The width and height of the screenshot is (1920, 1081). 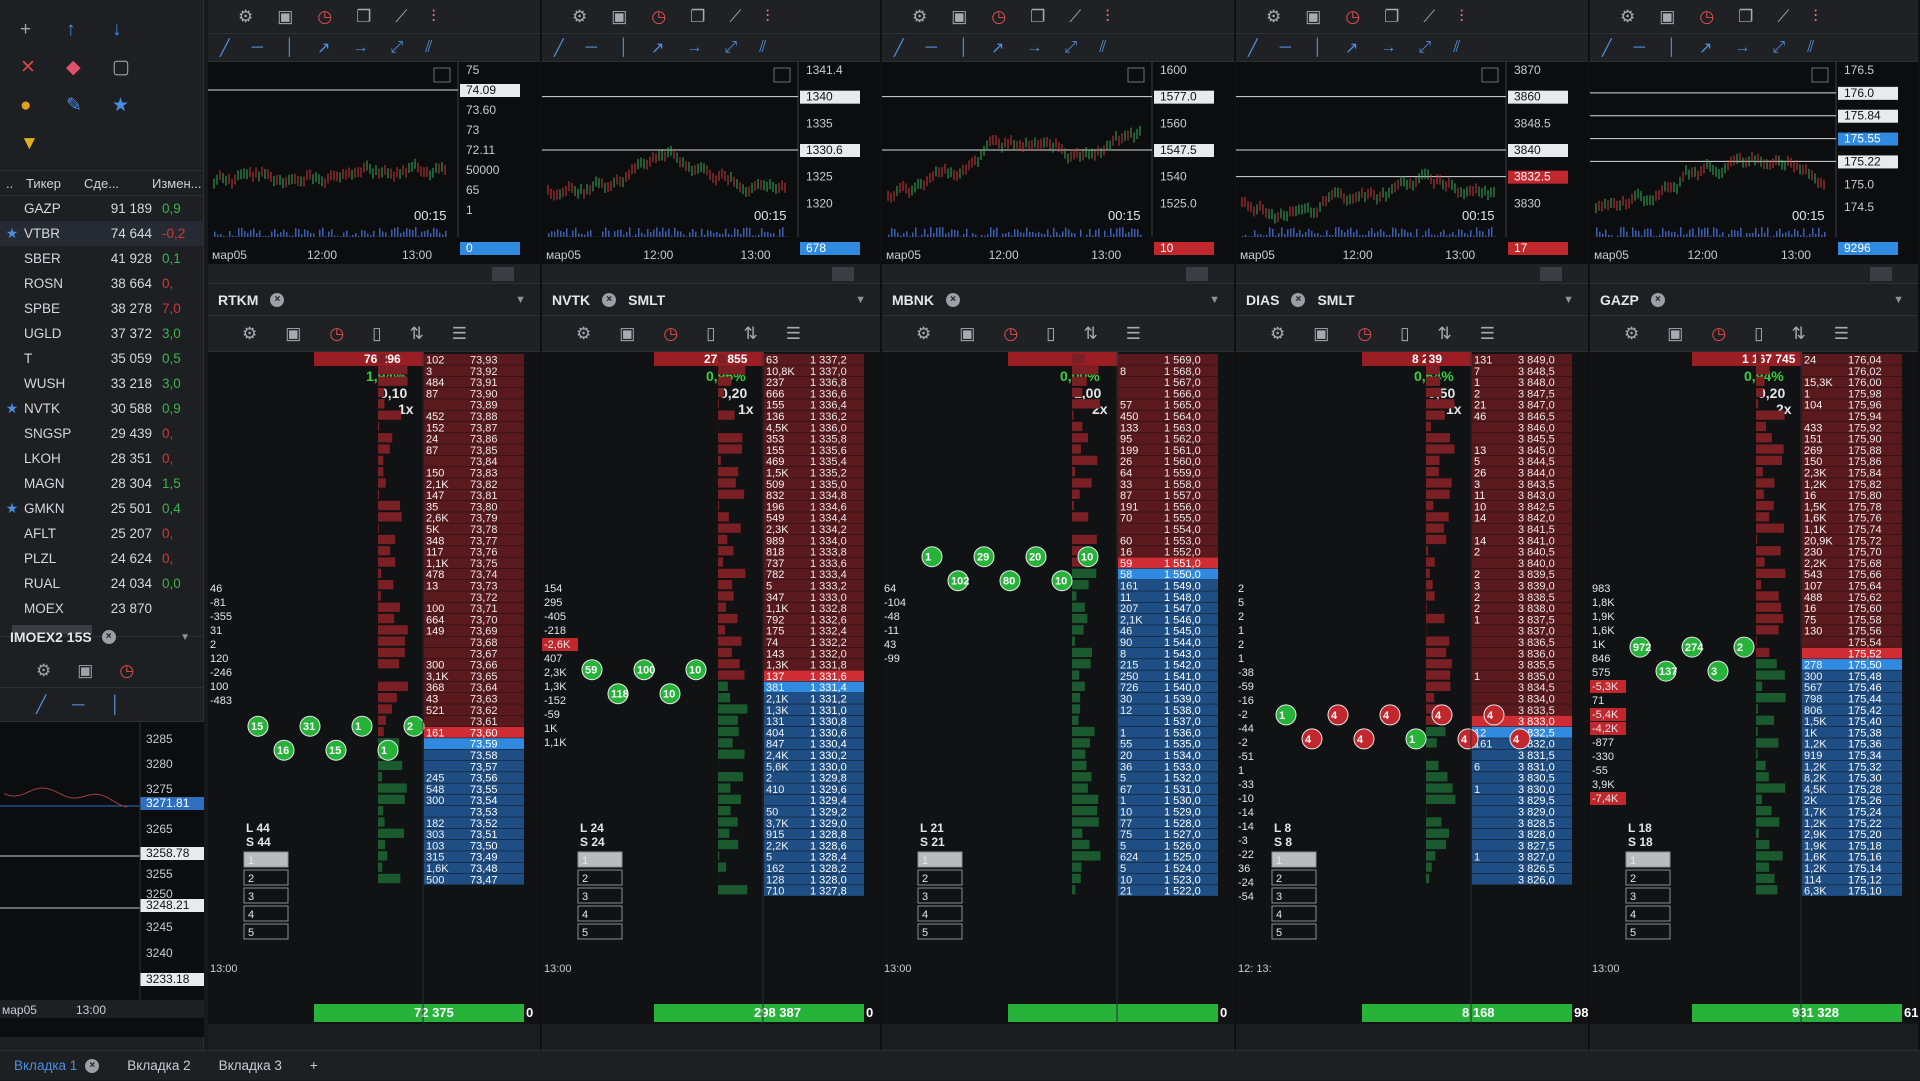 I want to click on trendline-icon: ╱, so click(x=1253, y=48).